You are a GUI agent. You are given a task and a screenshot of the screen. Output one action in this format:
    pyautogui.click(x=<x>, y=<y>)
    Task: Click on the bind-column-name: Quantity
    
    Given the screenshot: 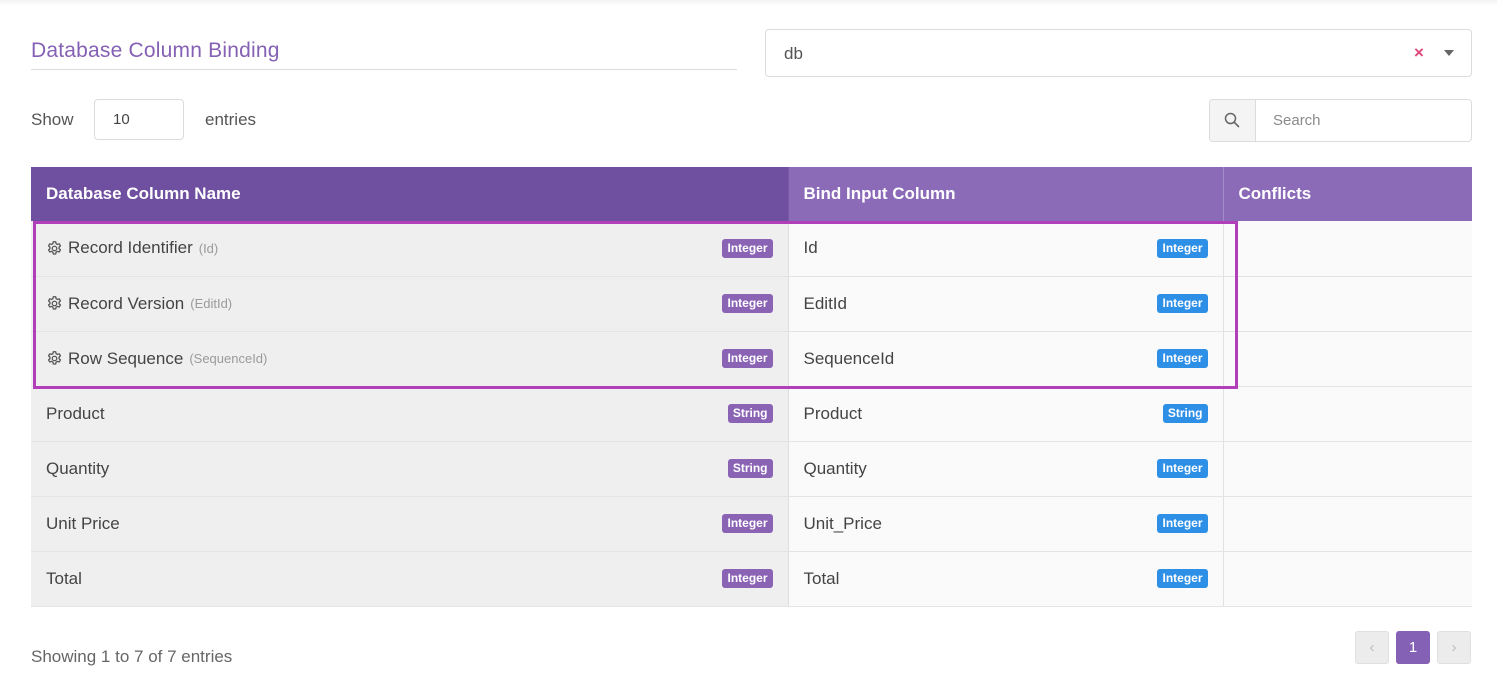 What is the action you would take?
    pyautogui.click(x=835, y=468)
    